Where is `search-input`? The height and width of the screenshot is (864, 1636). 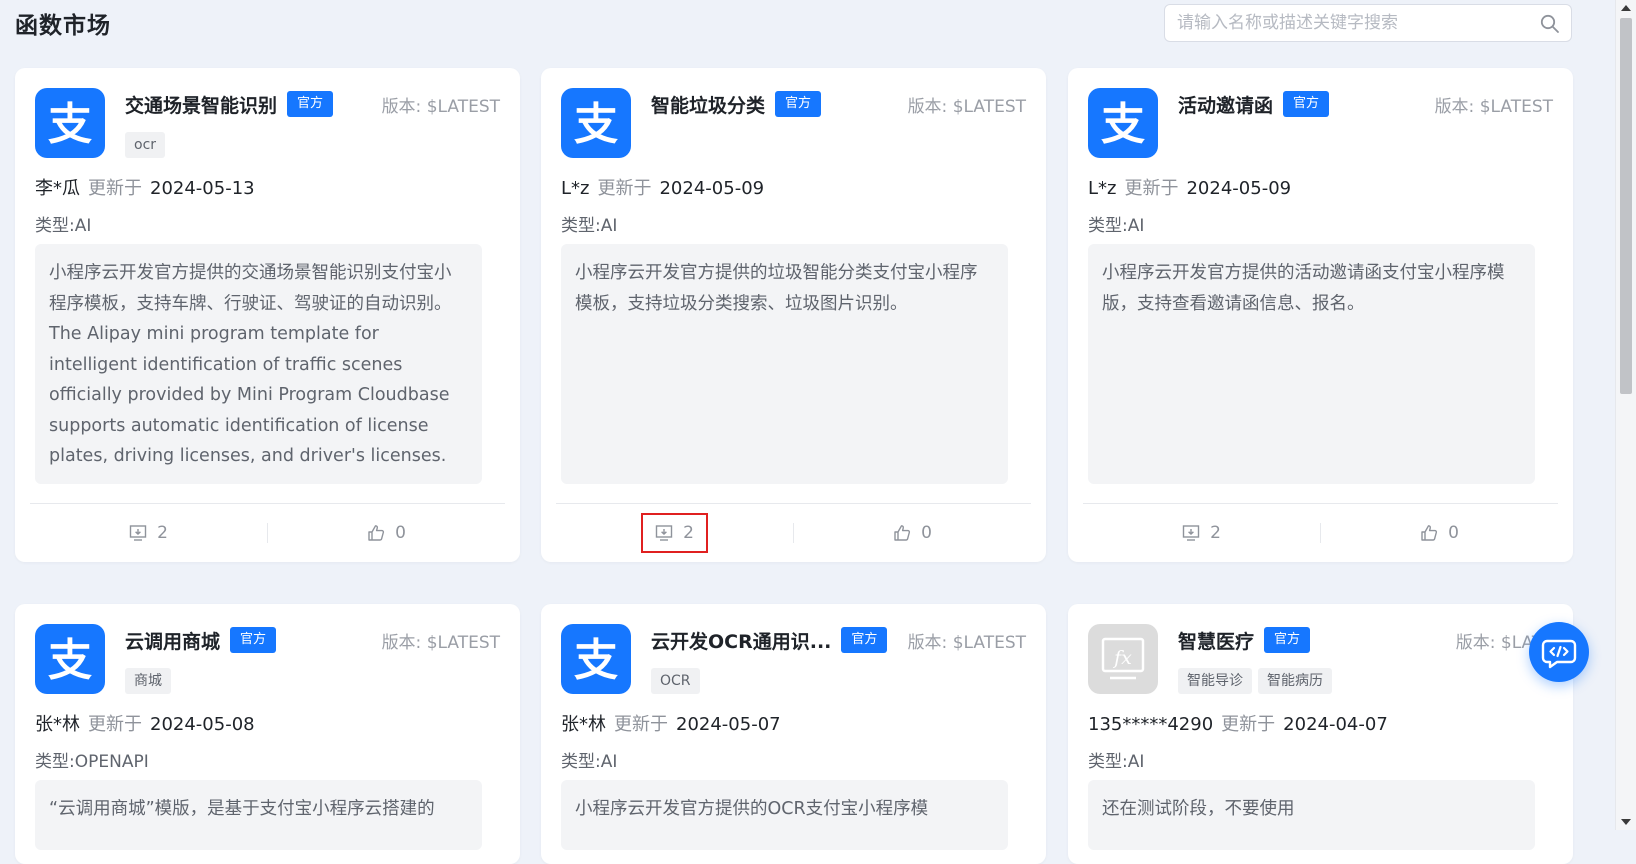
search-input is located at coordinates (1354, 23).